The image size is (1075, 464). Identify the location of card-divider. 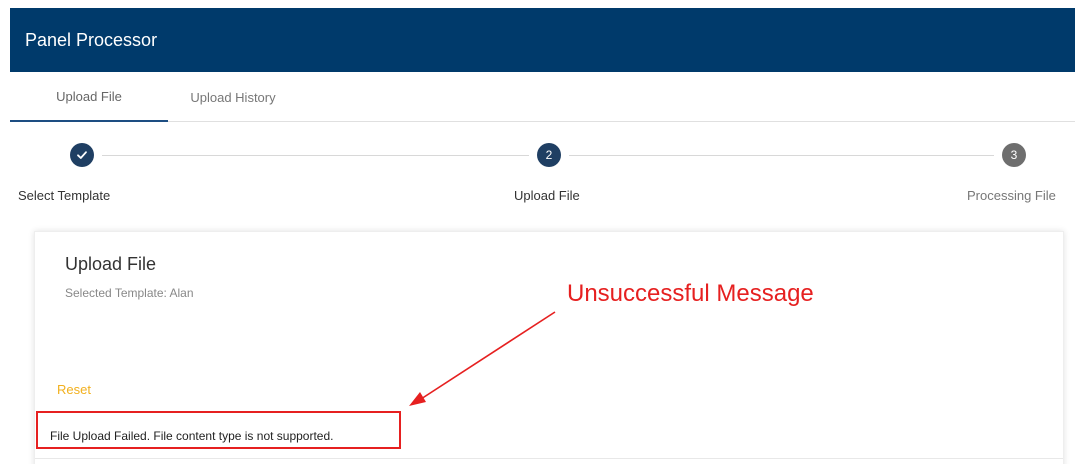
(549, 458).